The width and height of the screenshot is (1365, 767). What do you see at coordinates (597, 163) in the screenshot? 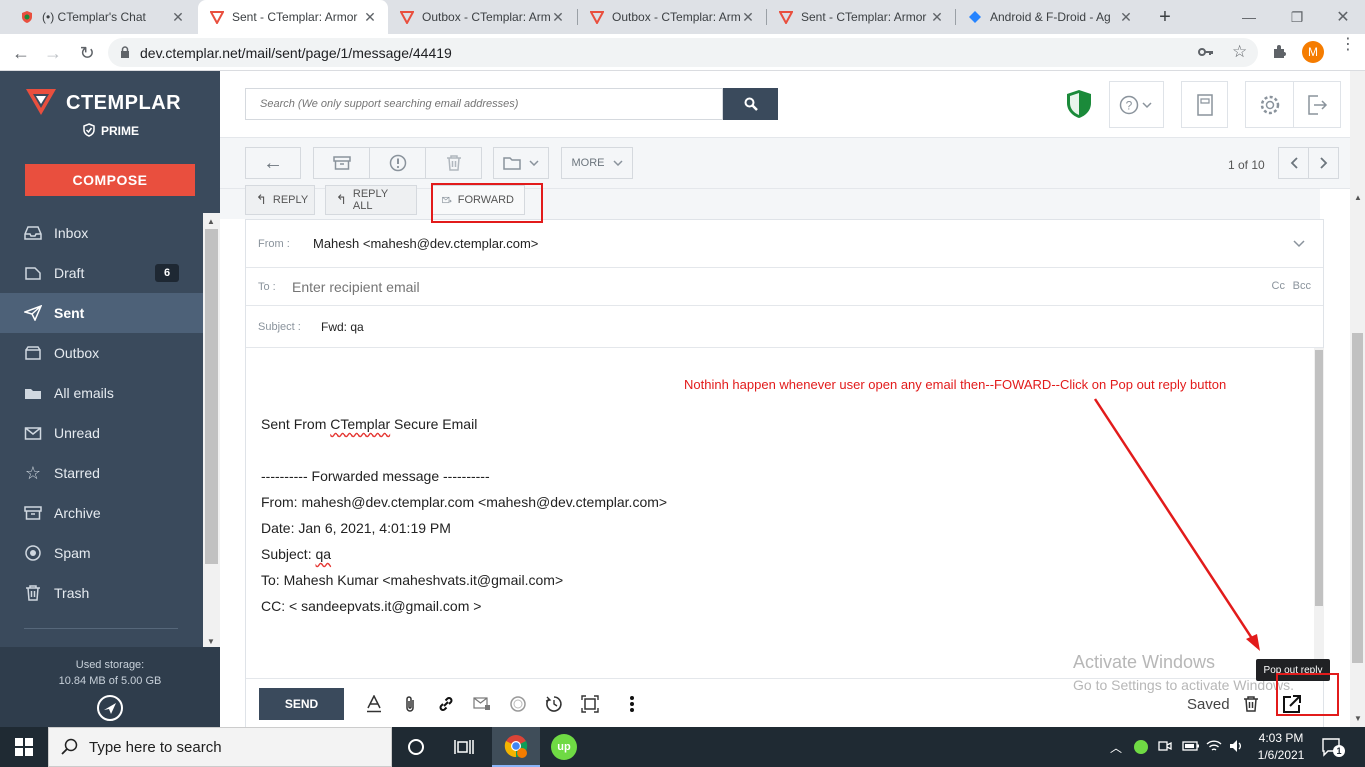
I see `more-menu-button: MORE` at bounding box center [597, 163].